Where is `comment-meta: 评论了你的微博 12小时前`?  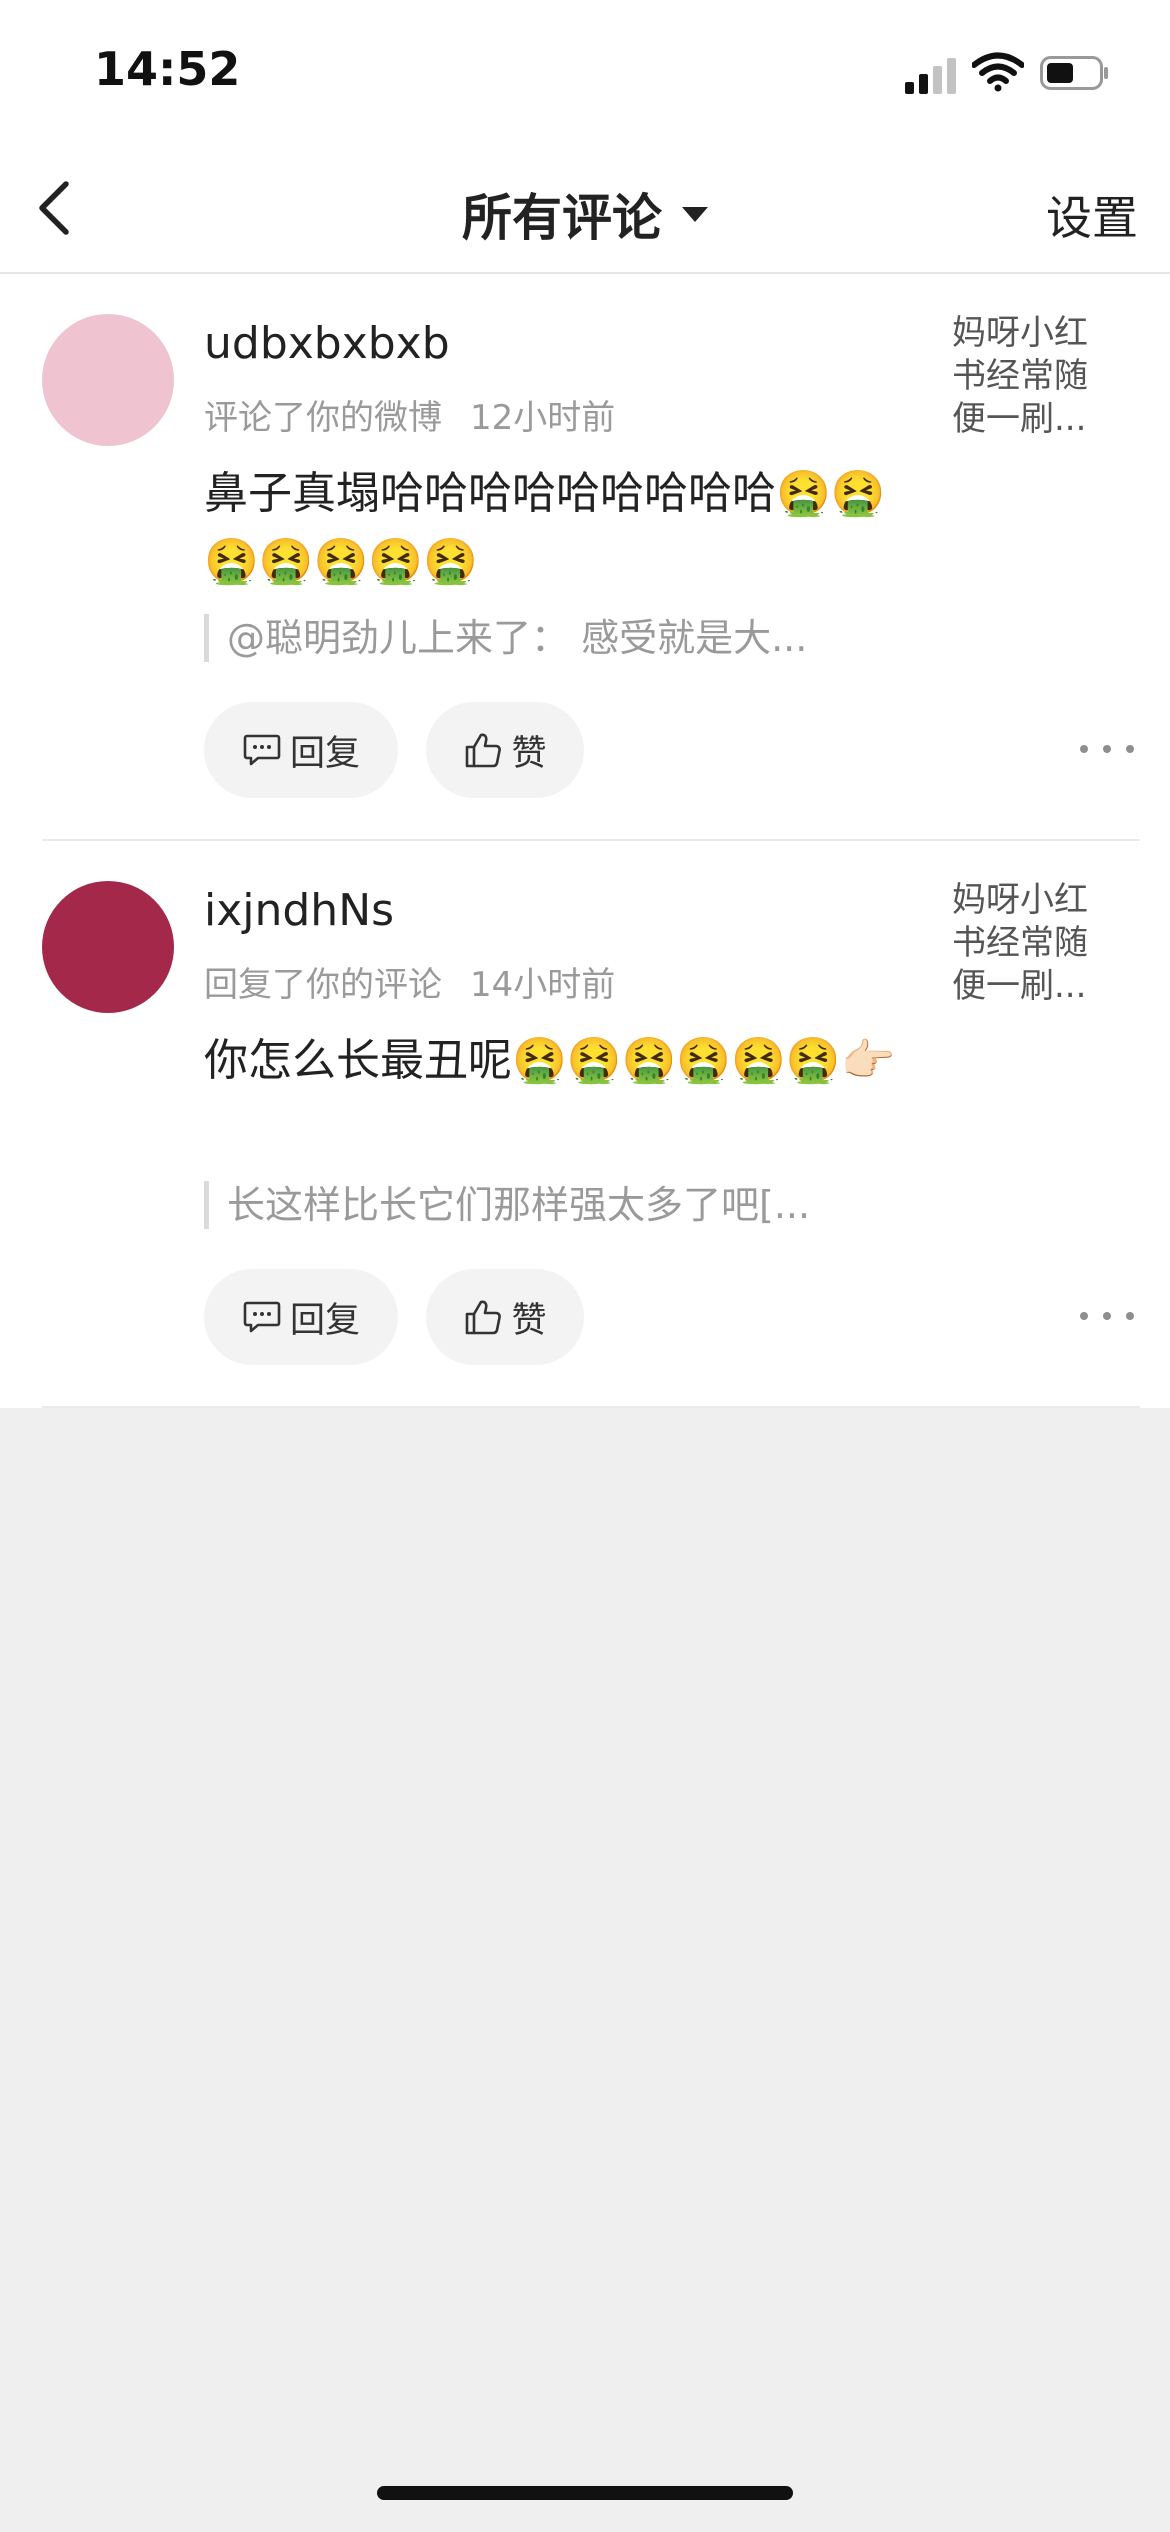 comment-meta: 评论了你的微博 12小时前 is located at coordinates (409, 414).